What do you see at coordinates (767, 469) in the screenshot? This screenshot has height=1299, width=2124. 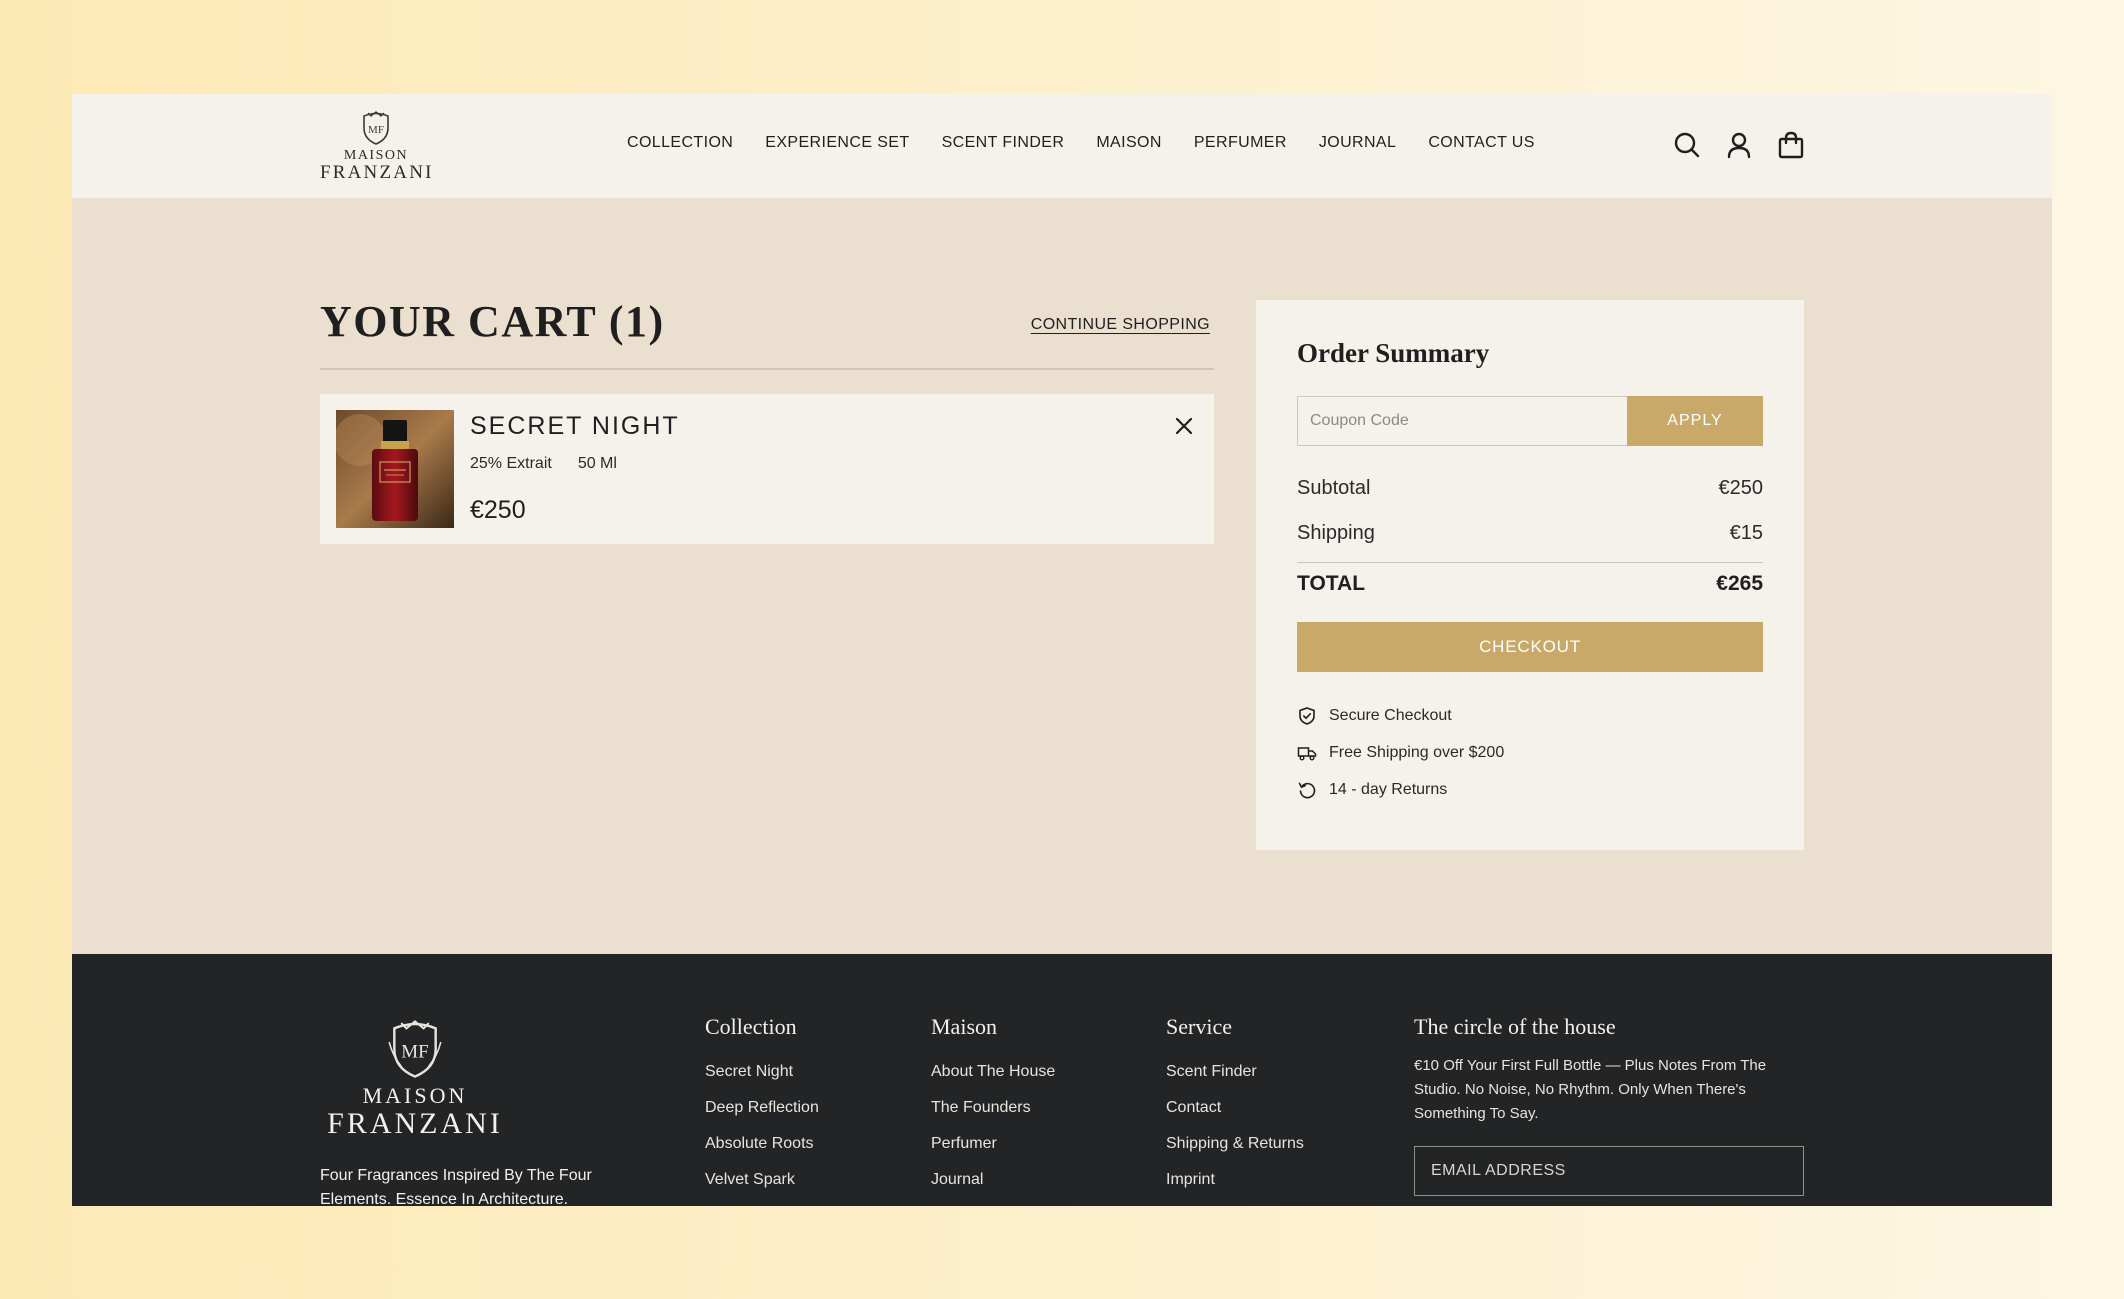 I see `cart-item: SECRET NIGHT 25% Extrait 50 Ml €250` at bounding box center [767, 469].